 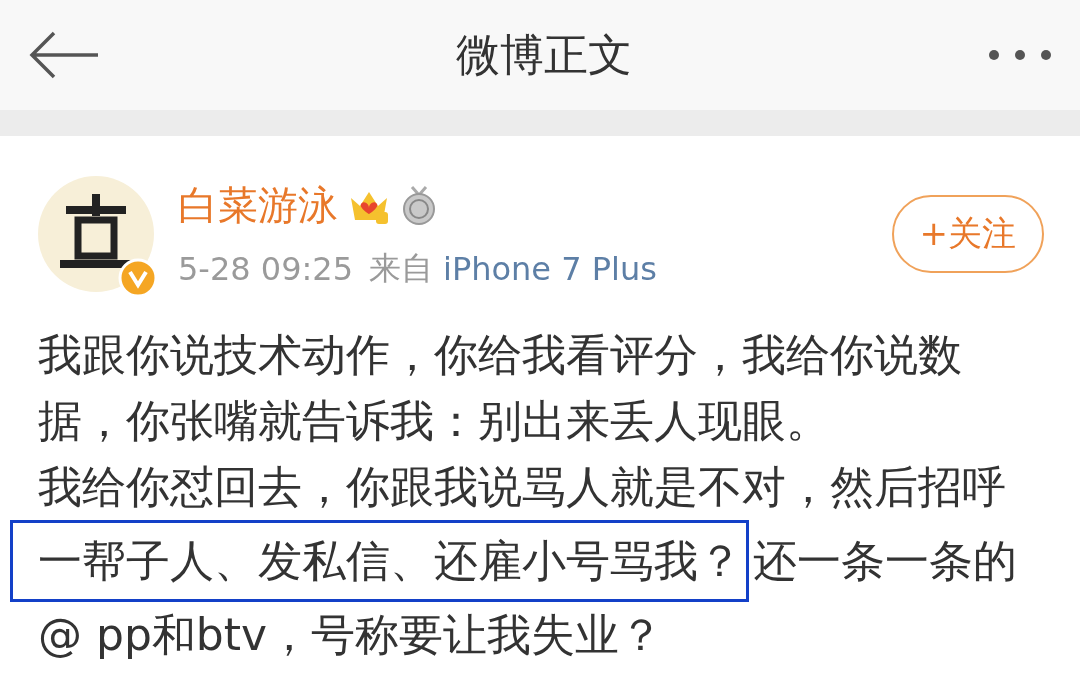 I want to click on medal-icon, so click(x=419, y=205).